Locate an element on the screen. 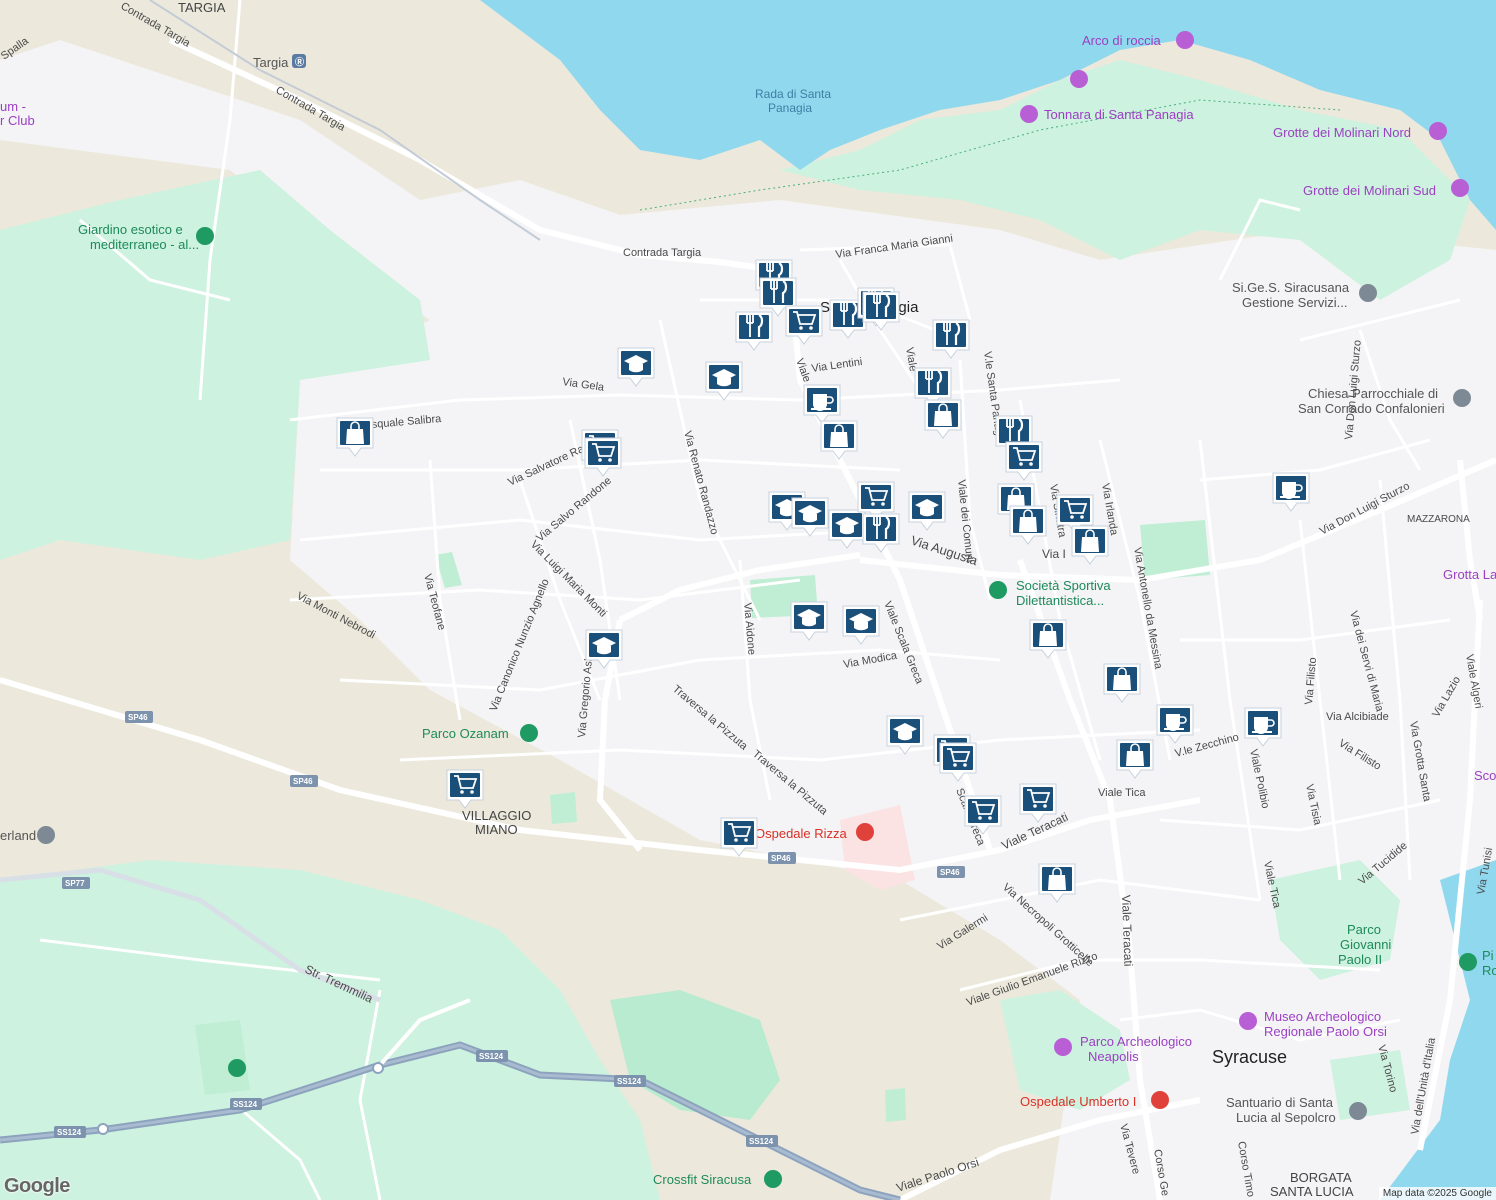 Image resolution: width=1496 pixels, height=1200 pixels. poi-label: Parco Ozanam is located at coordinates (465, 733).